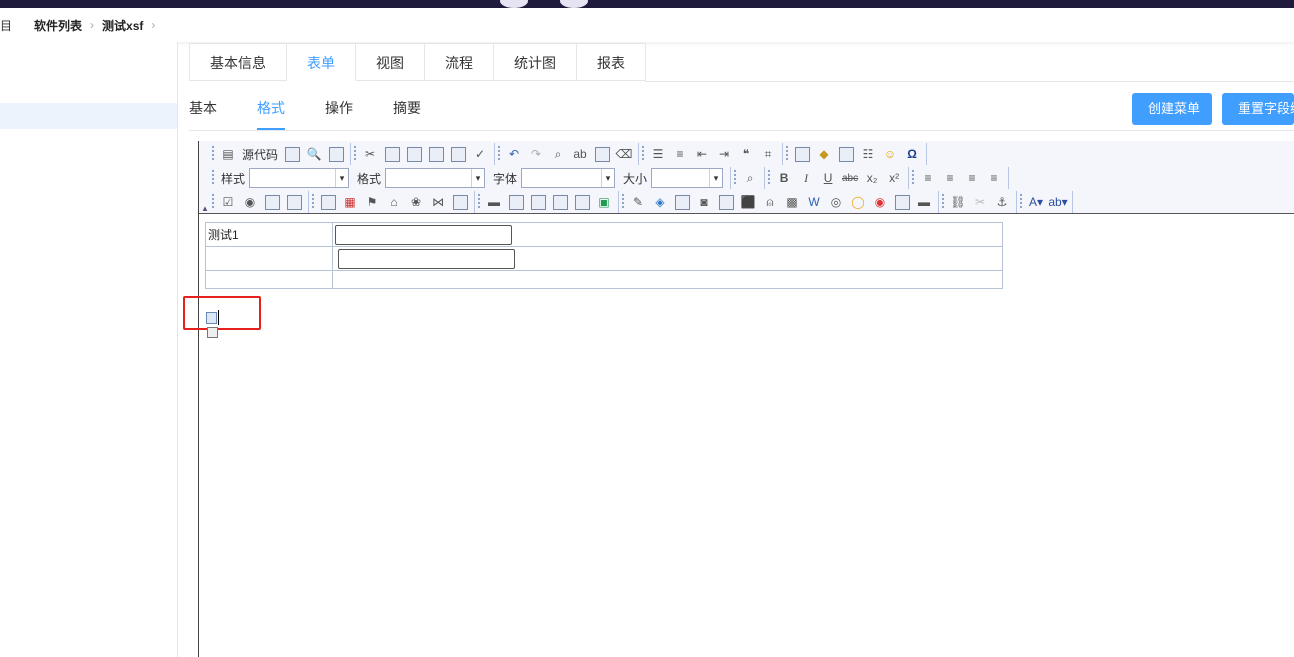  I want to click on subtab-basic: 基本, so click(203, 110).